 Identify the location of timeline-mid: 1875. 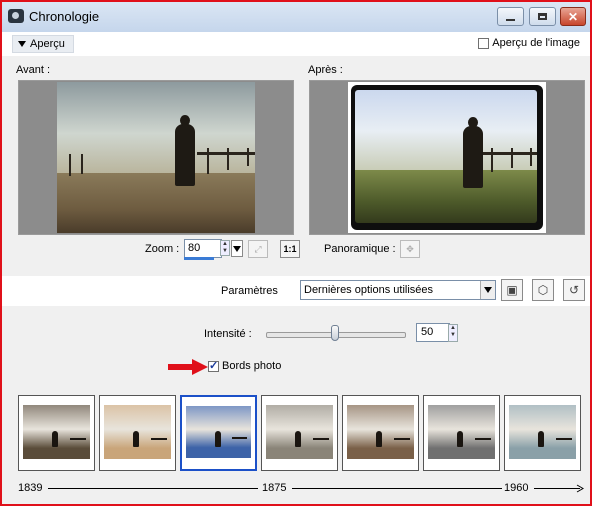
(274, 488).